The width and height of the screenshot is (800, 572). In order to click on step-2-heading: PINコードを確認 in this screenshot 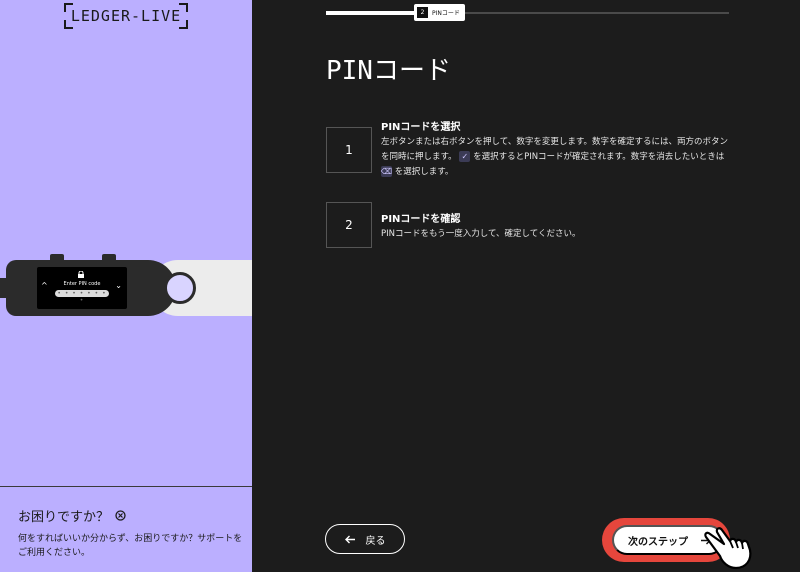, I will do `click(421, 219)`.